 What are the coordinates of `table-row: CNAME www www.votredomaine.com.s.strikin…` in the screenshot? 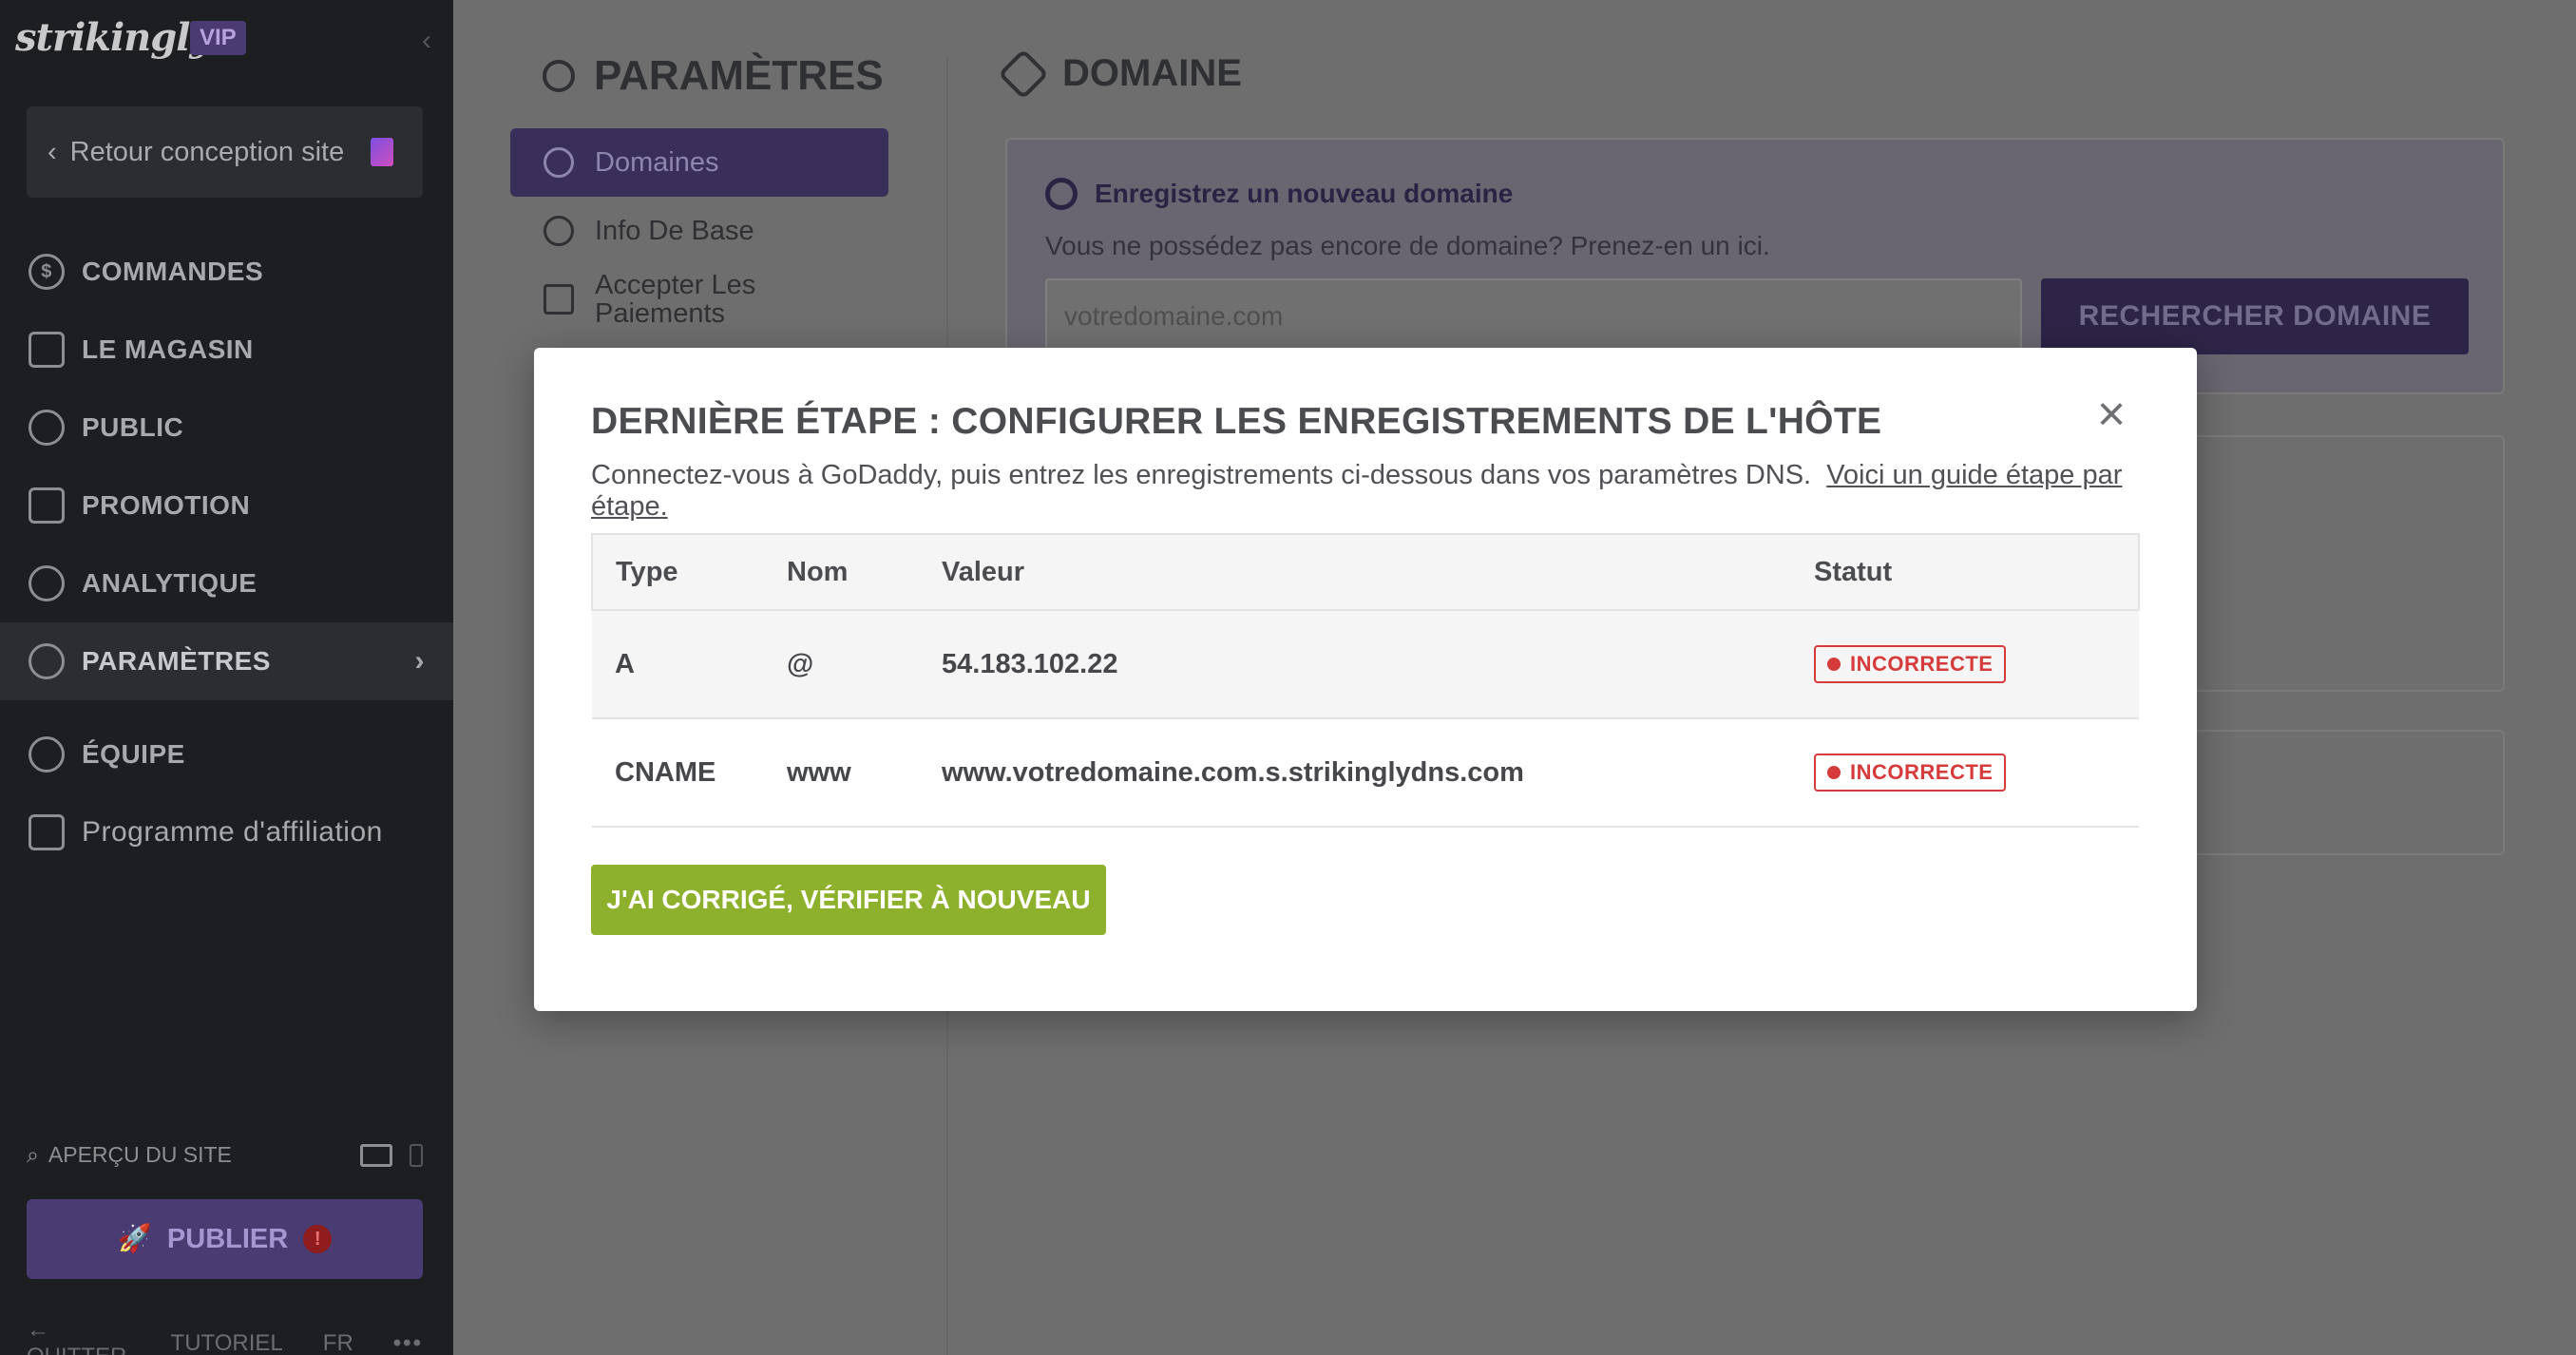 It's located at (1365, 773).